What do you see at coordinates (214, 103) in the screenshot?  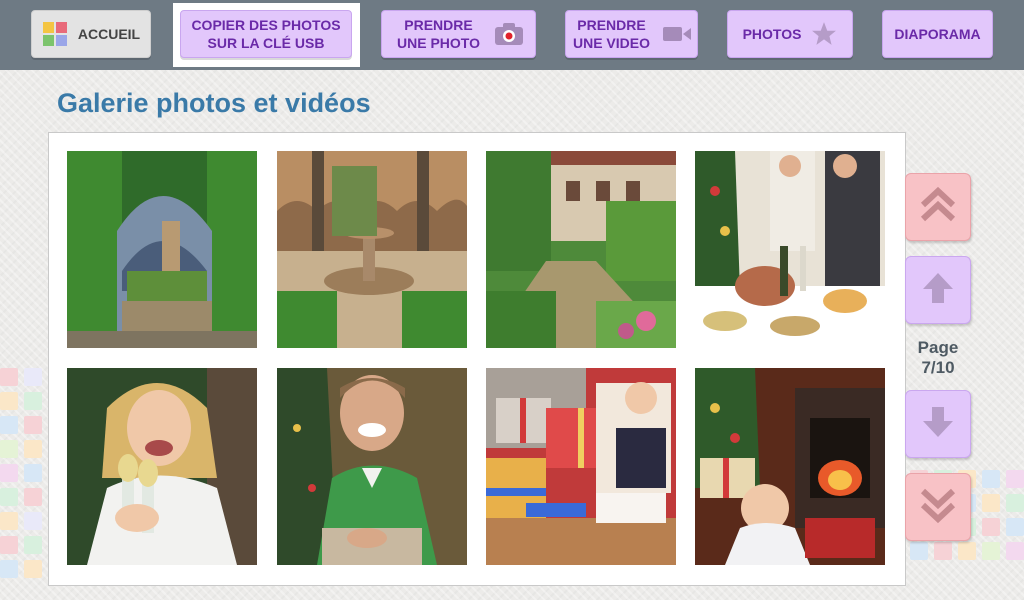 I see `page-title: Galerie photos et vidéos` at bounding box center [214, 103].